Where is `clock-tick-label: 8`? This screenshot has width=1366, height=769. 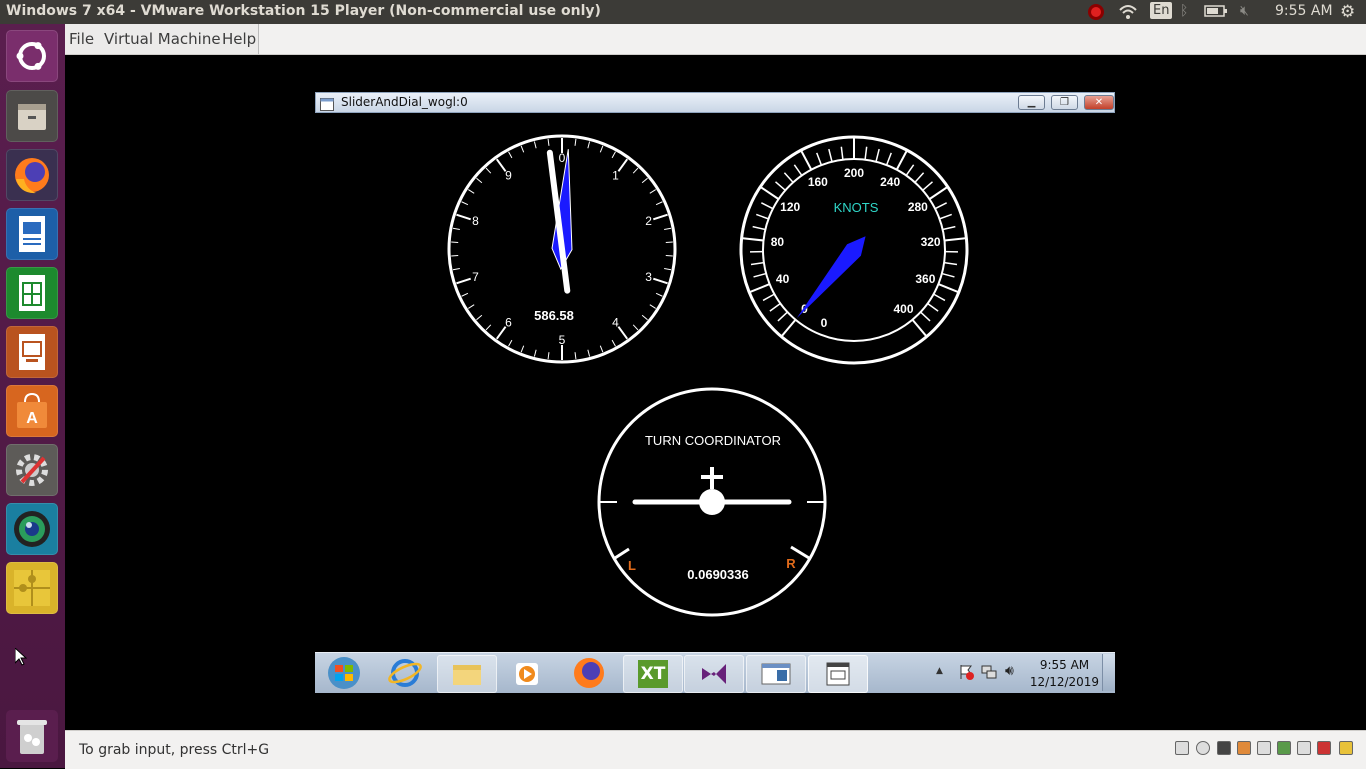 clock-tick-label: 8 is located at coordinates (475, 221).